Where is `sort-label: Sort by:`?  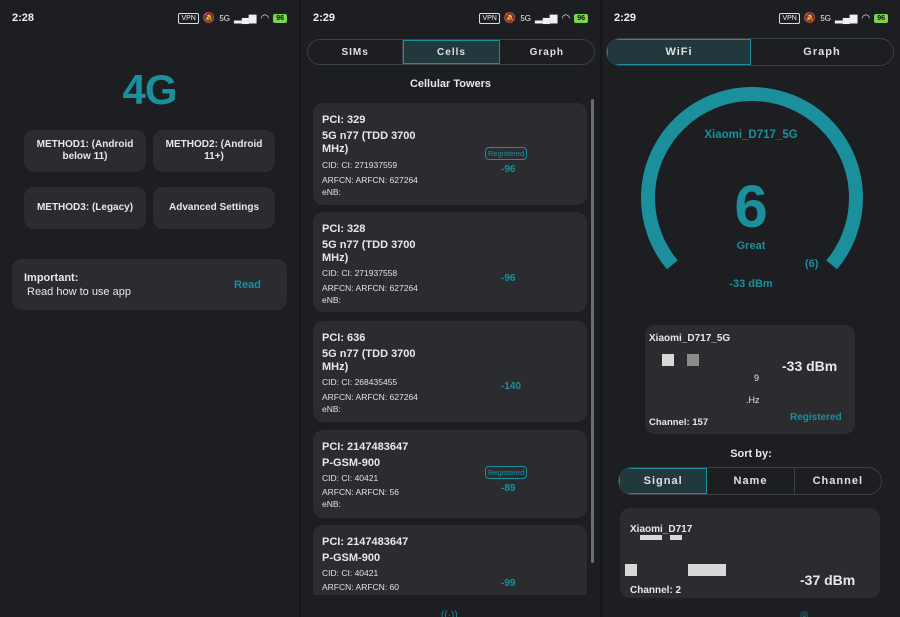
sort-label: Sort by: is located at coordinates (751, 454).